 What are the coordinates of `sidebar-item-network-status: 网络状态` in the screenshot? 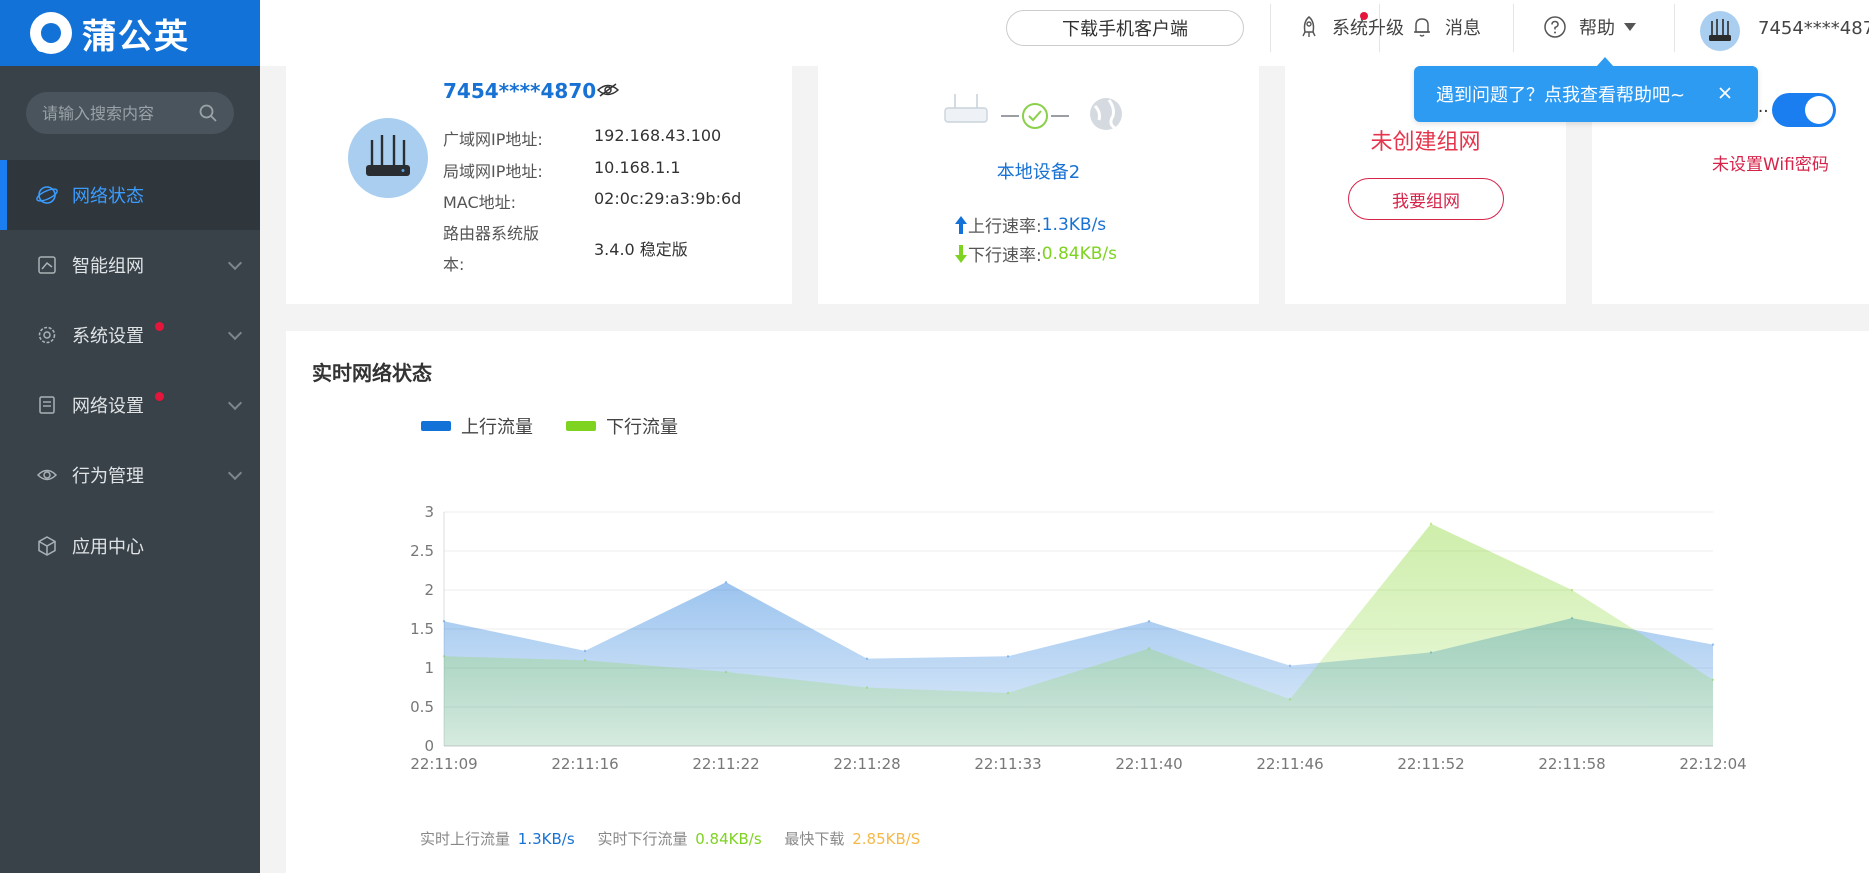 It's located at (130, 195).